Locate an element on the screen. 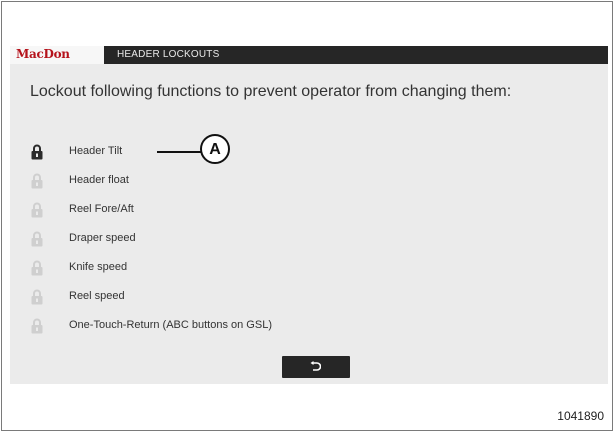 This screenshot has width=616, height=434. callout-marker-a: A is located at coordinates (215, 149).